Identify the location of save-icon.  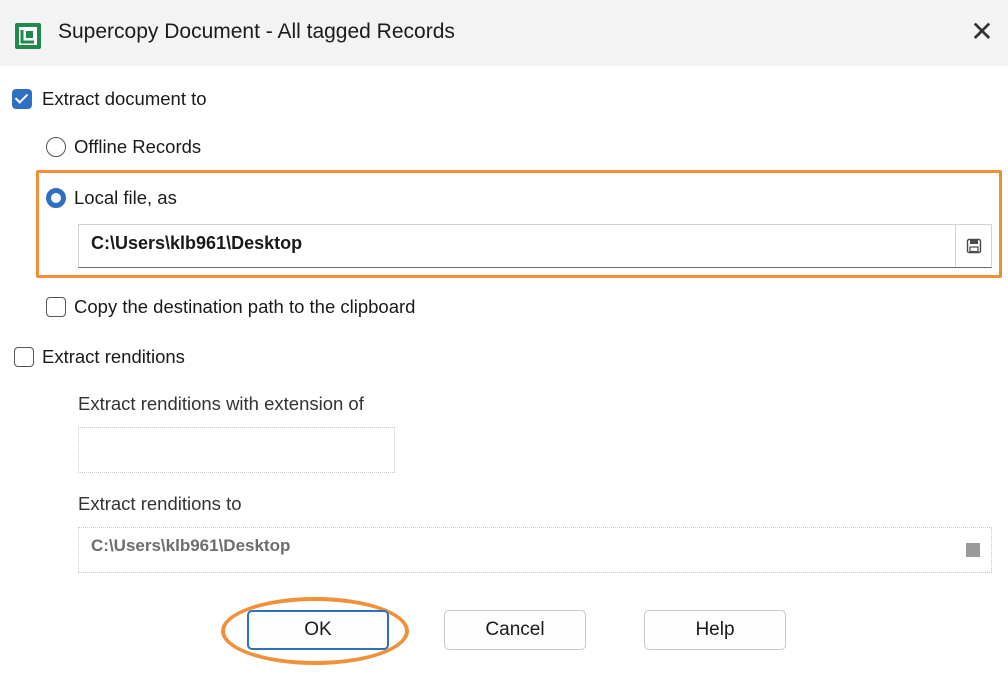
(973, 246).